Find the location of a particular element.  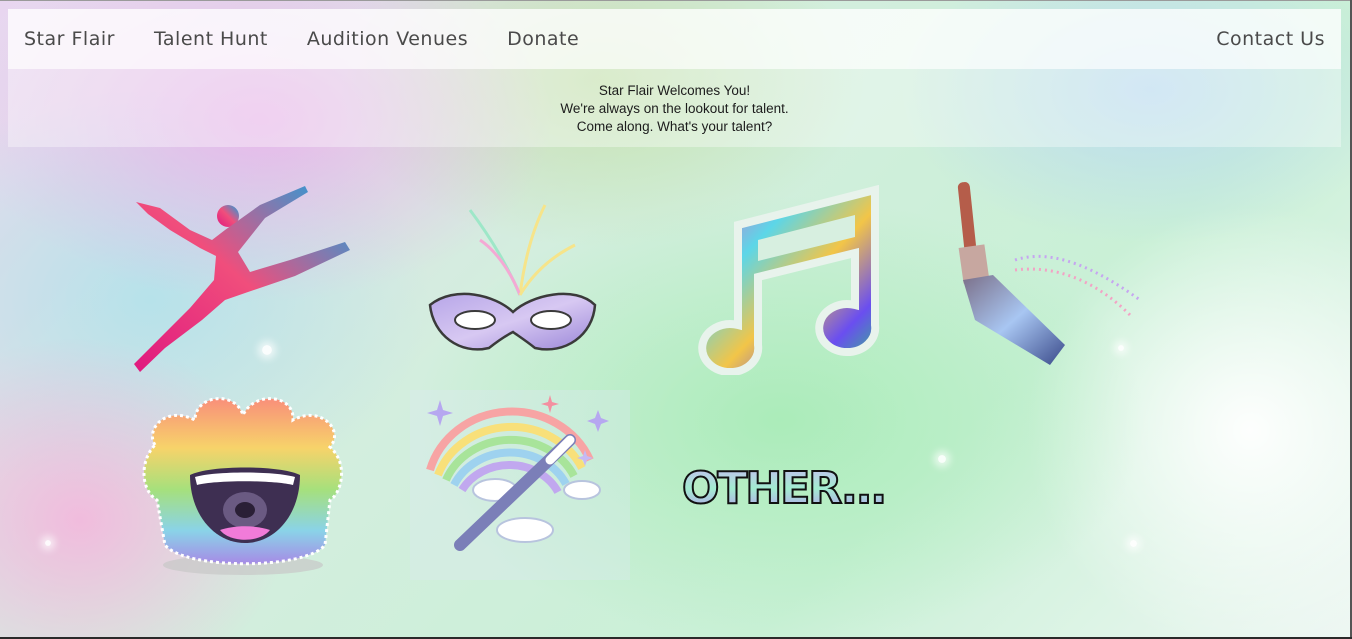

magic-wand-rainbow-icon is located at coordinates (520, 485).